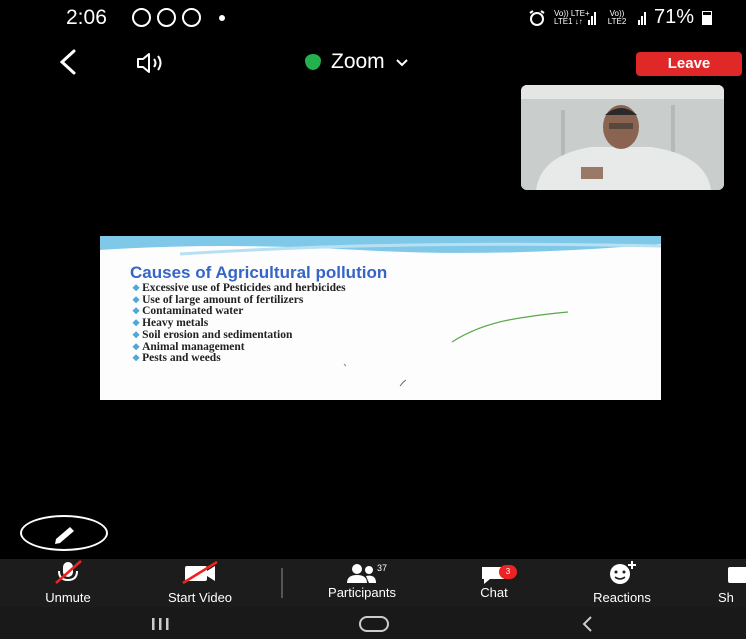 This screenshot has height=639, width=746. I want to click on microphone-muted-icon, so click(68, 572).